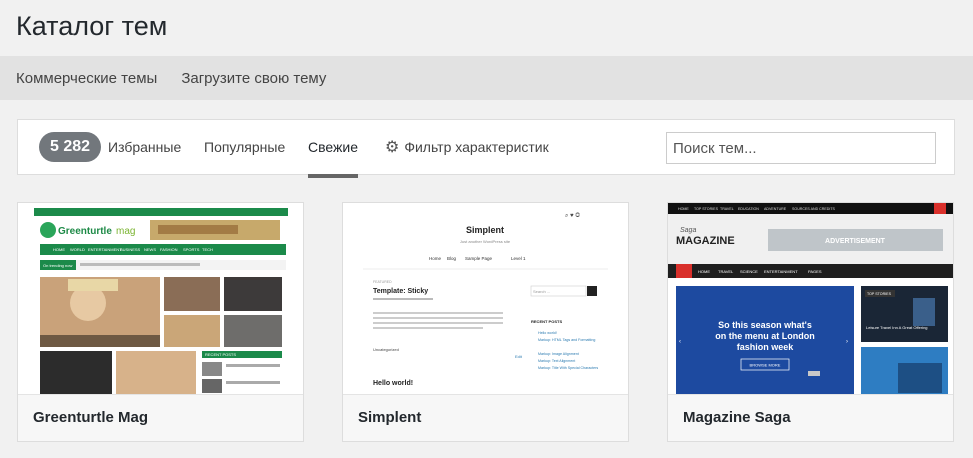 Image resolution: width=973 pixels, height=458 pixels. What do you see at coordinates (77, 249) in the screenshot?
I see `preview-menu-item: WORLD` at bounding box center [77, 249].